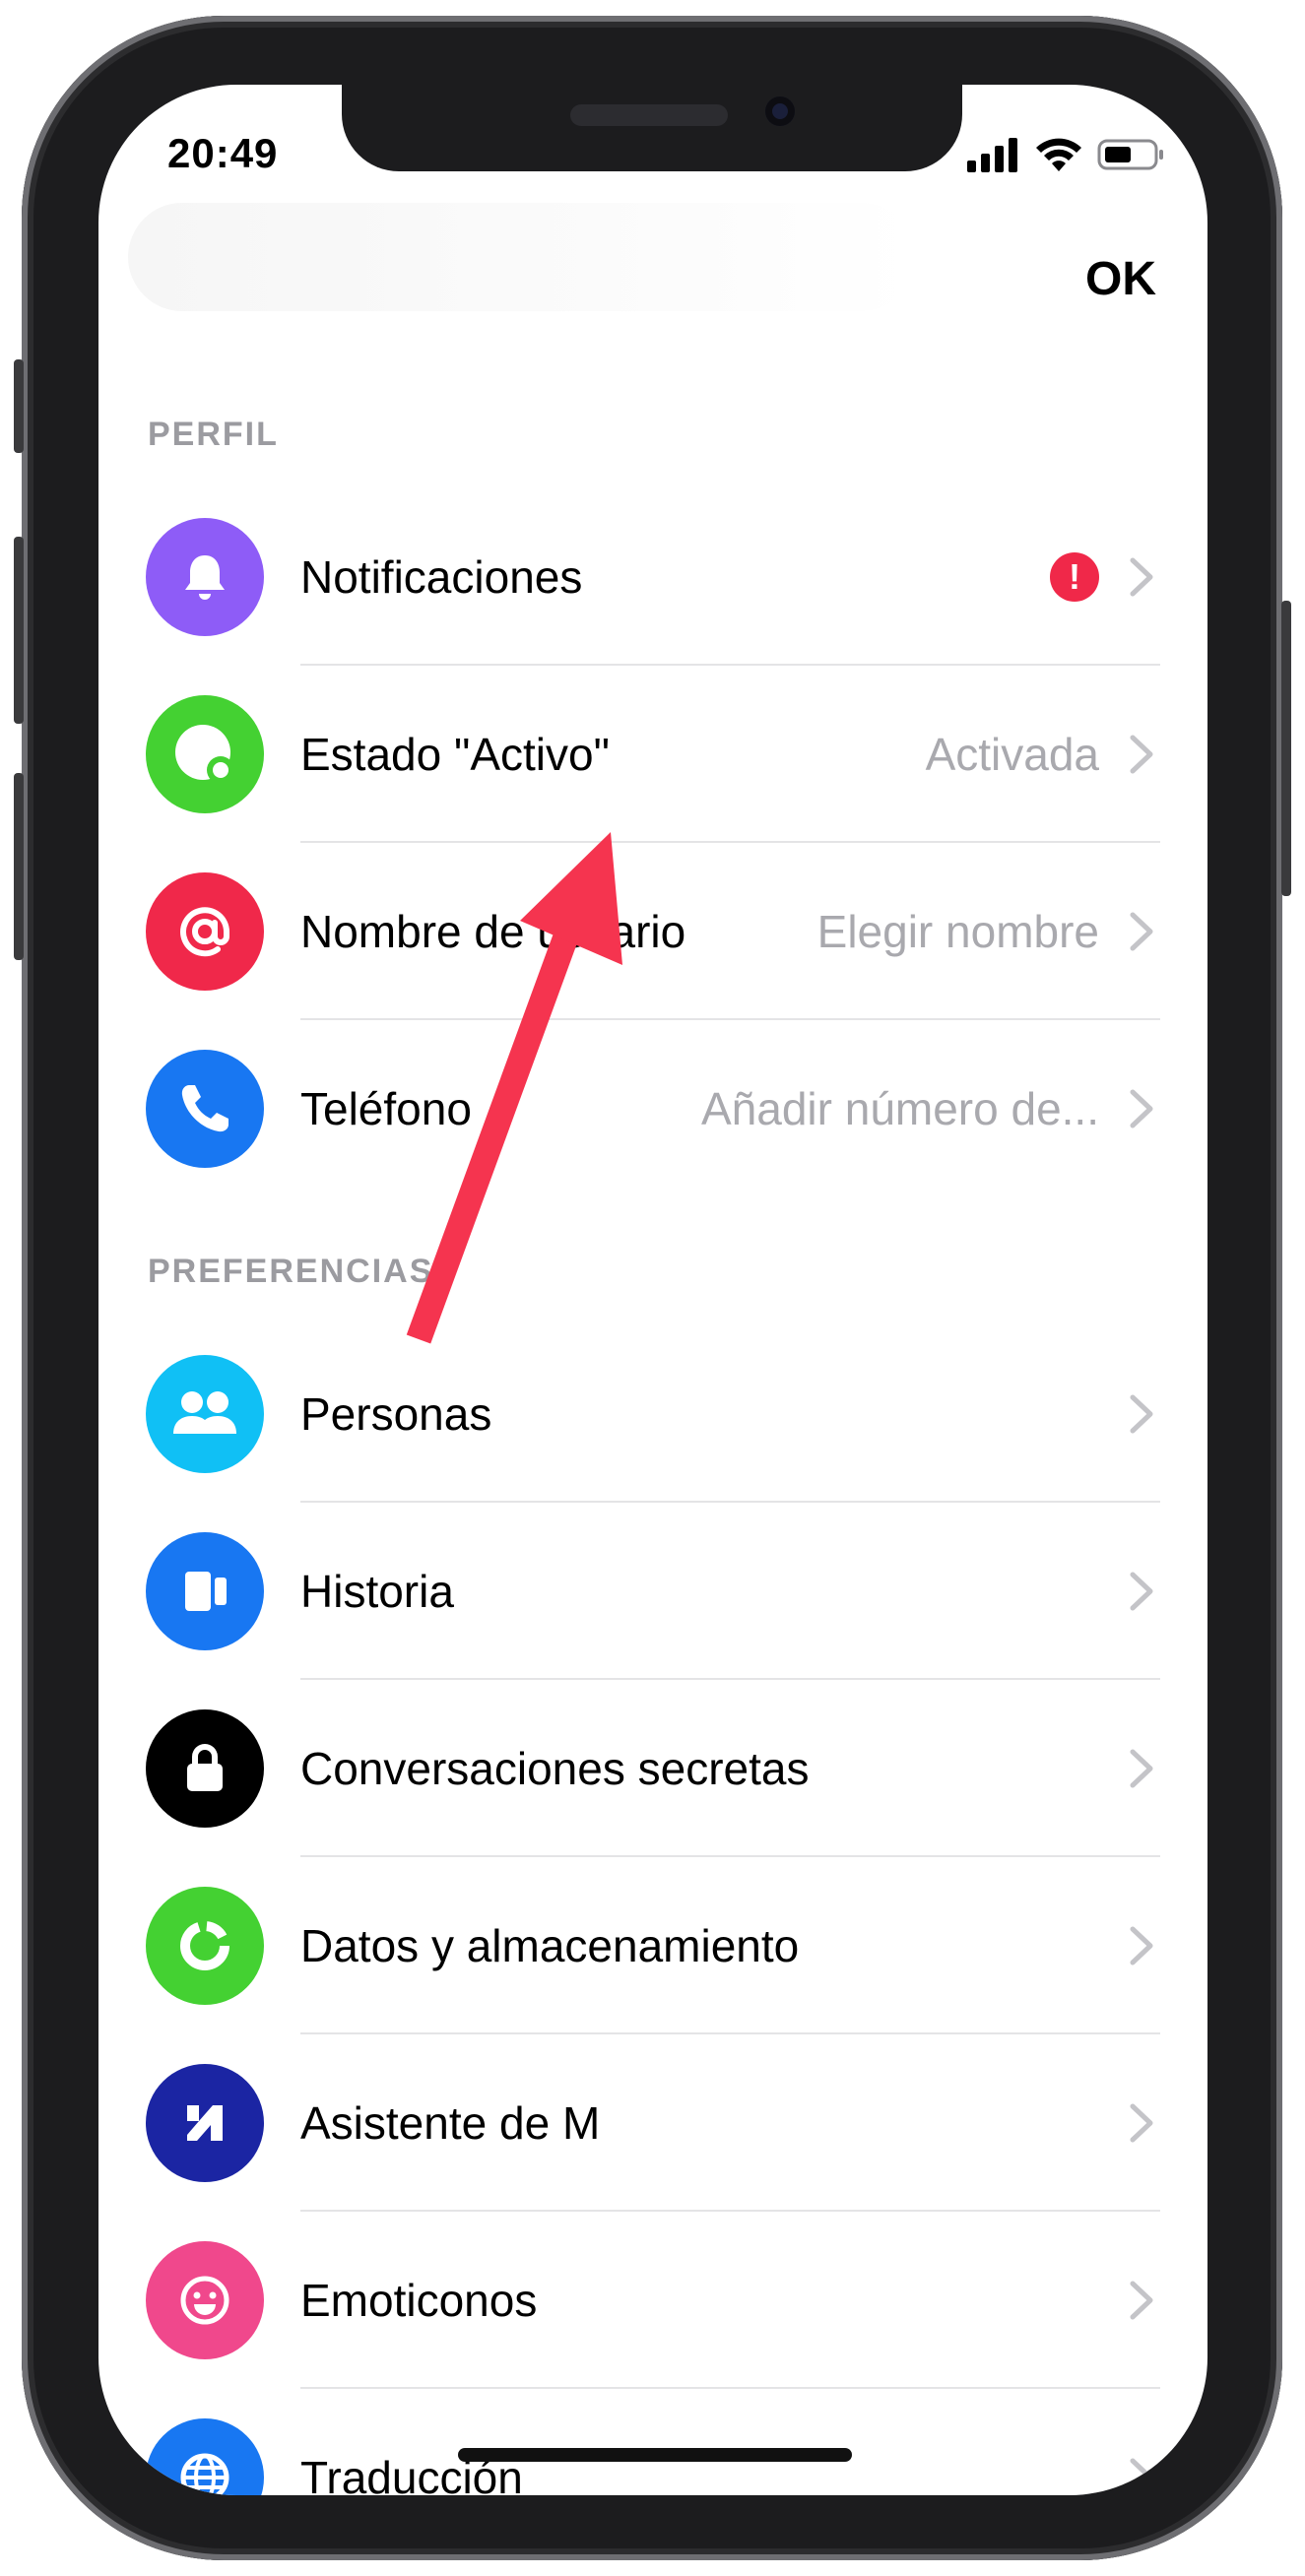 This screenshot has width=1305, height=2576. I want to click on row-estado-activo: Estado "Activo" Activada, so click(652, 754).